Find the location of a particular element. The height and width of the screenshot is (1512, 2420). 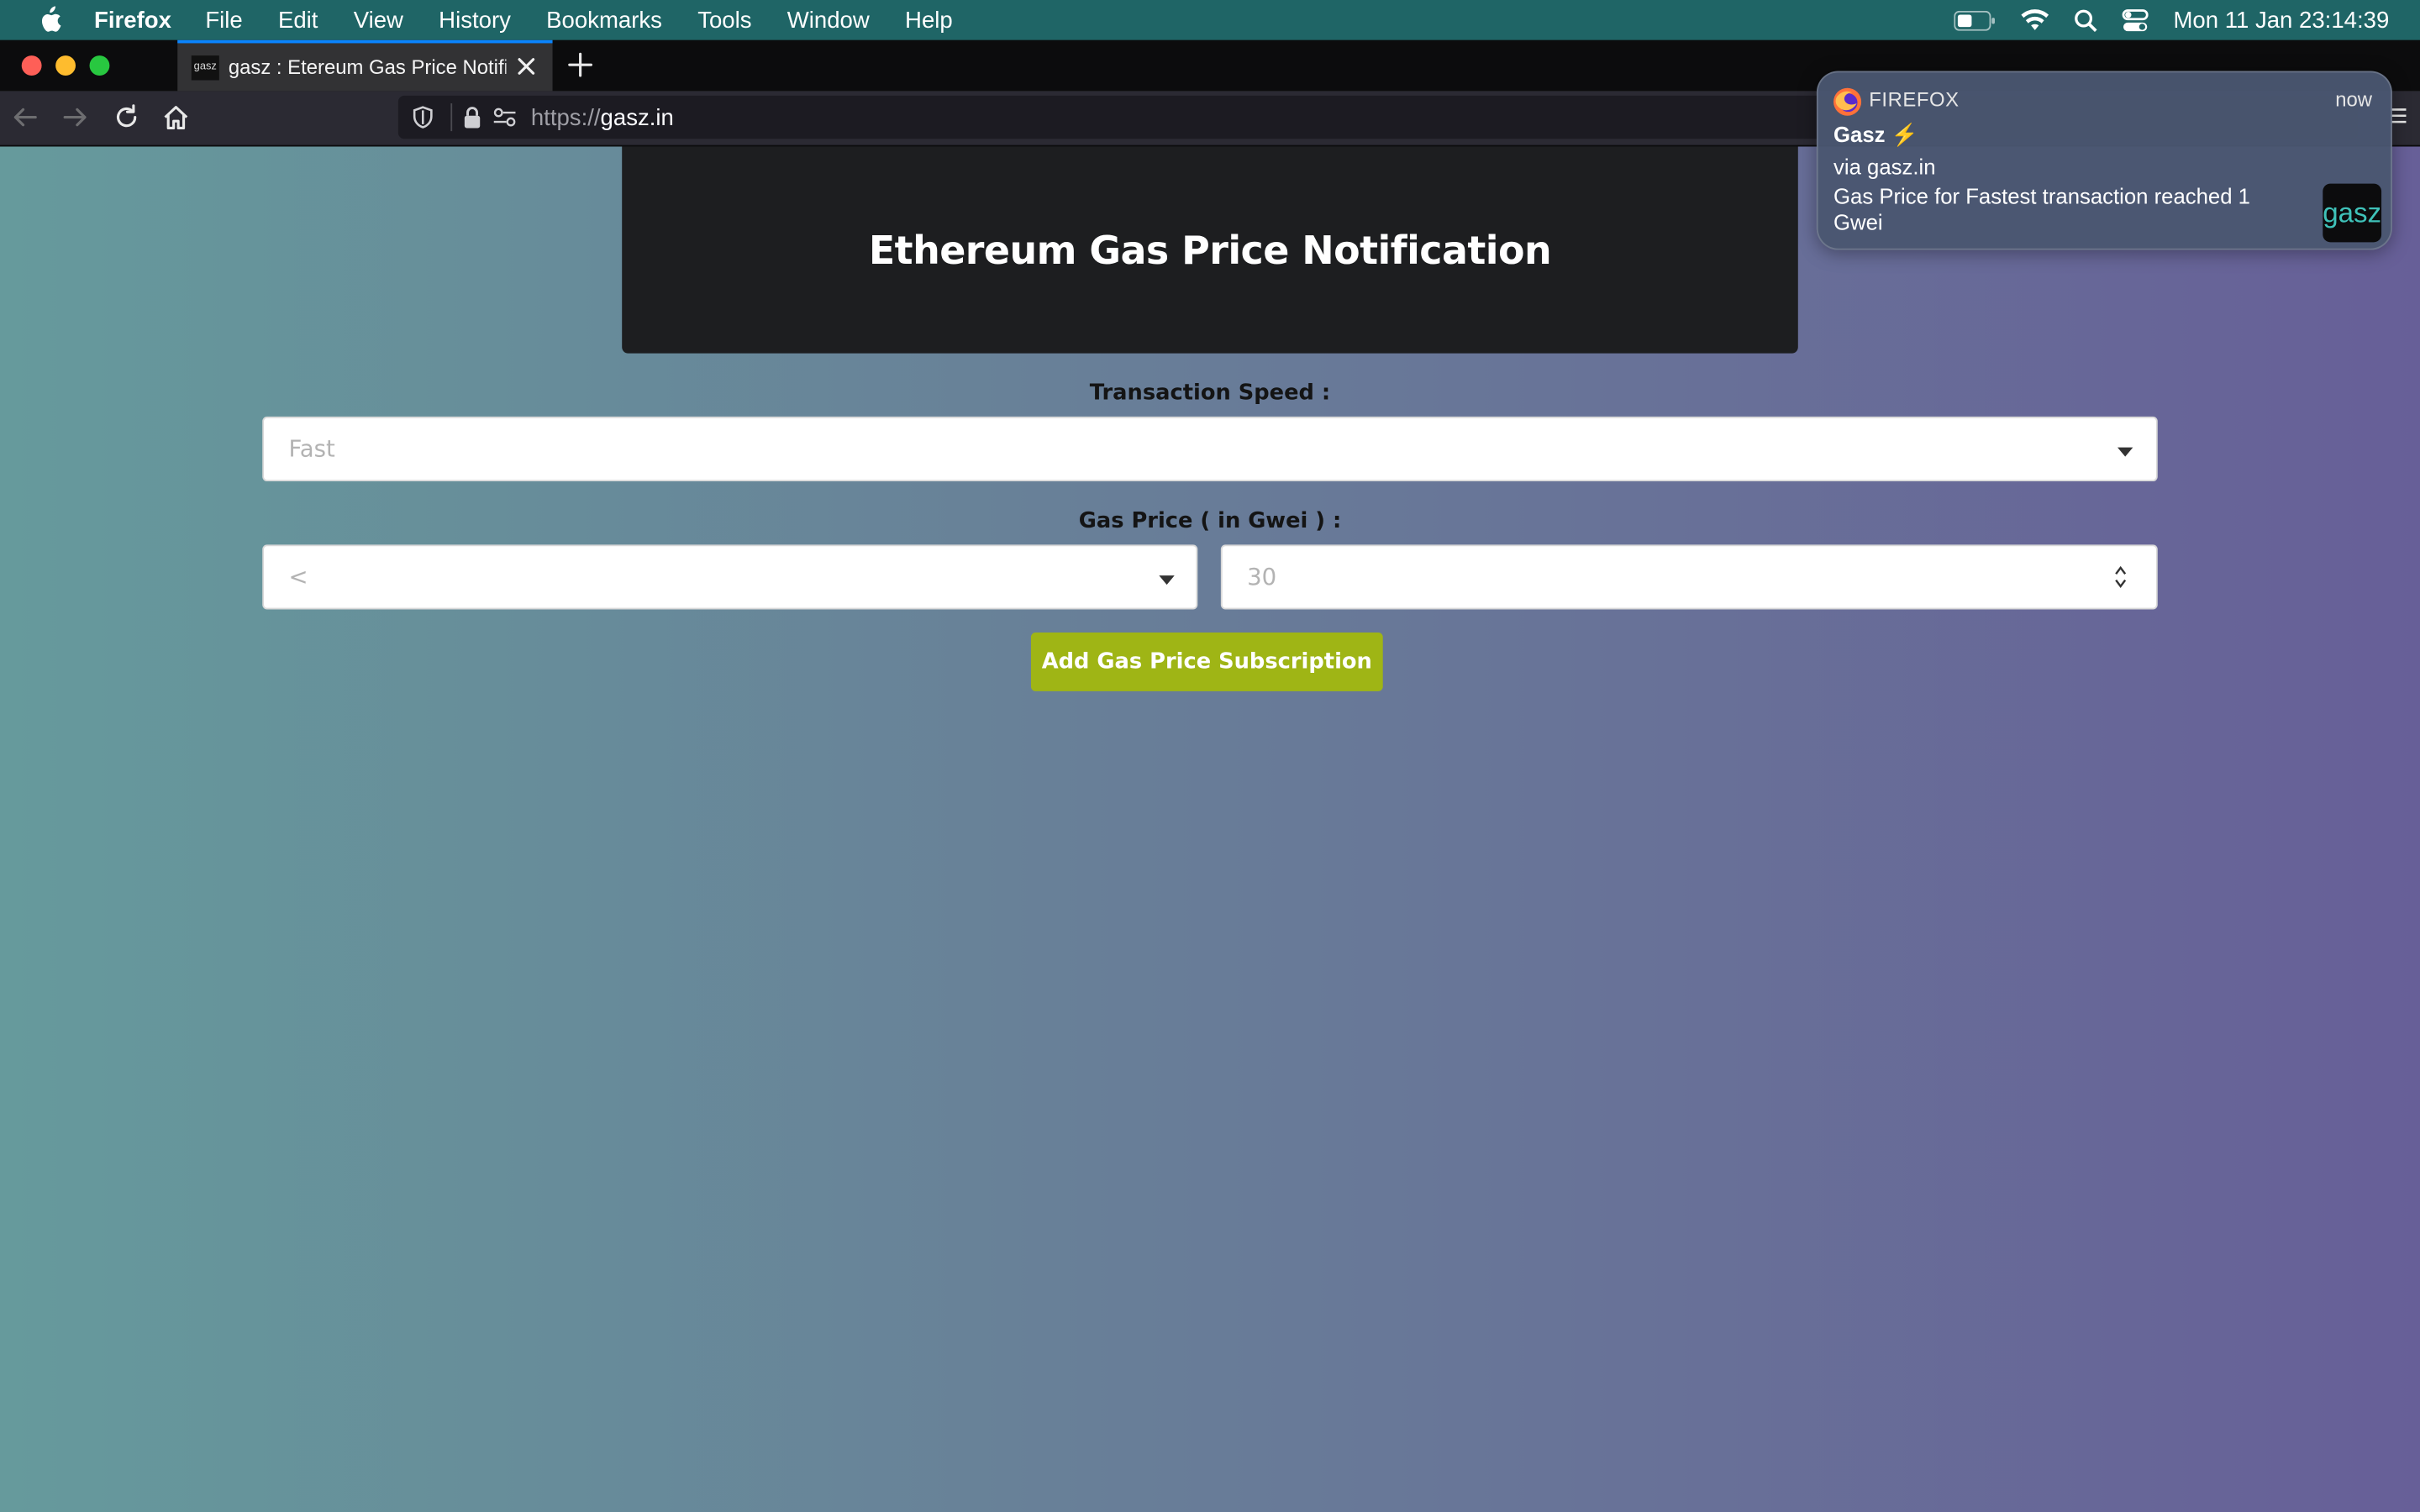

notification-title: Gasz ⚡ is located at coordinates (1875, 135).